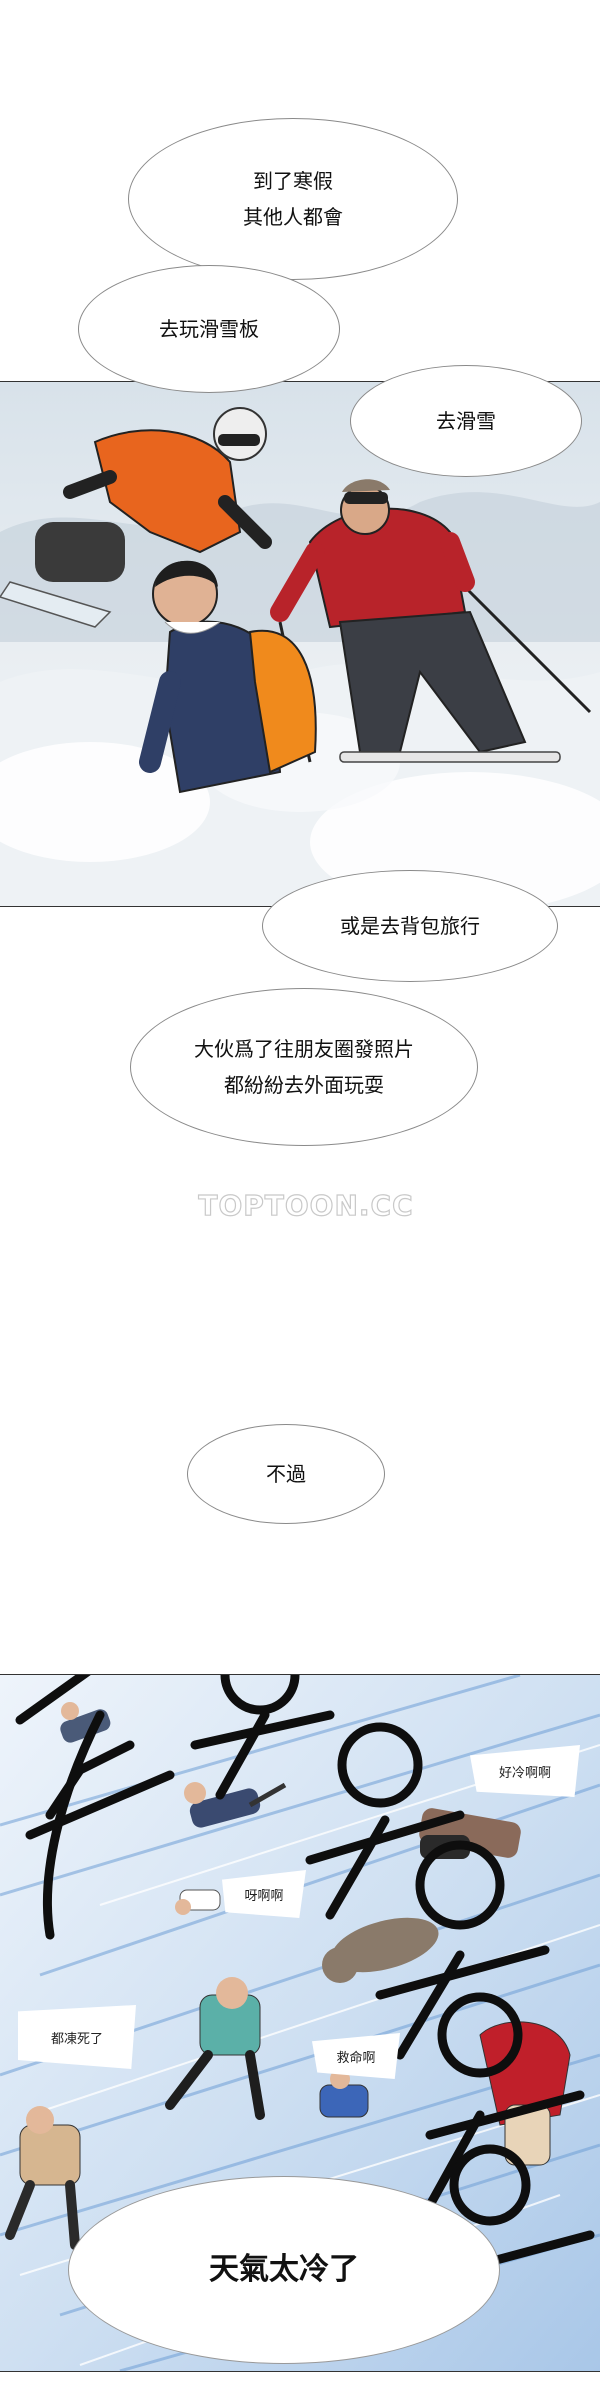 The image size is (600, 2400). I want to click on speech-bubble-too-cold: 天氣太冷了, so click(284, 2270).